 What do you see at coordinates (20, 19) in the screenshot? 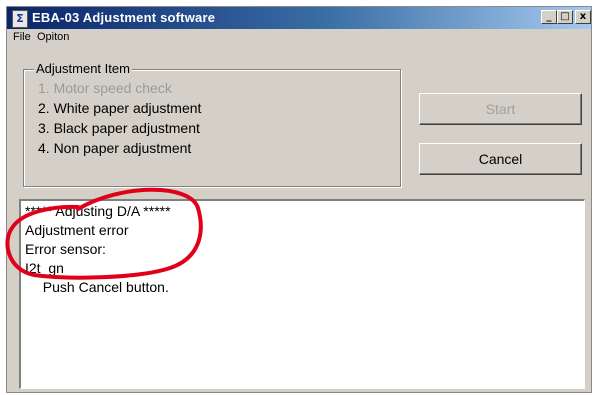
I see `app-icon: Σ` at bounding box center [20, 19].